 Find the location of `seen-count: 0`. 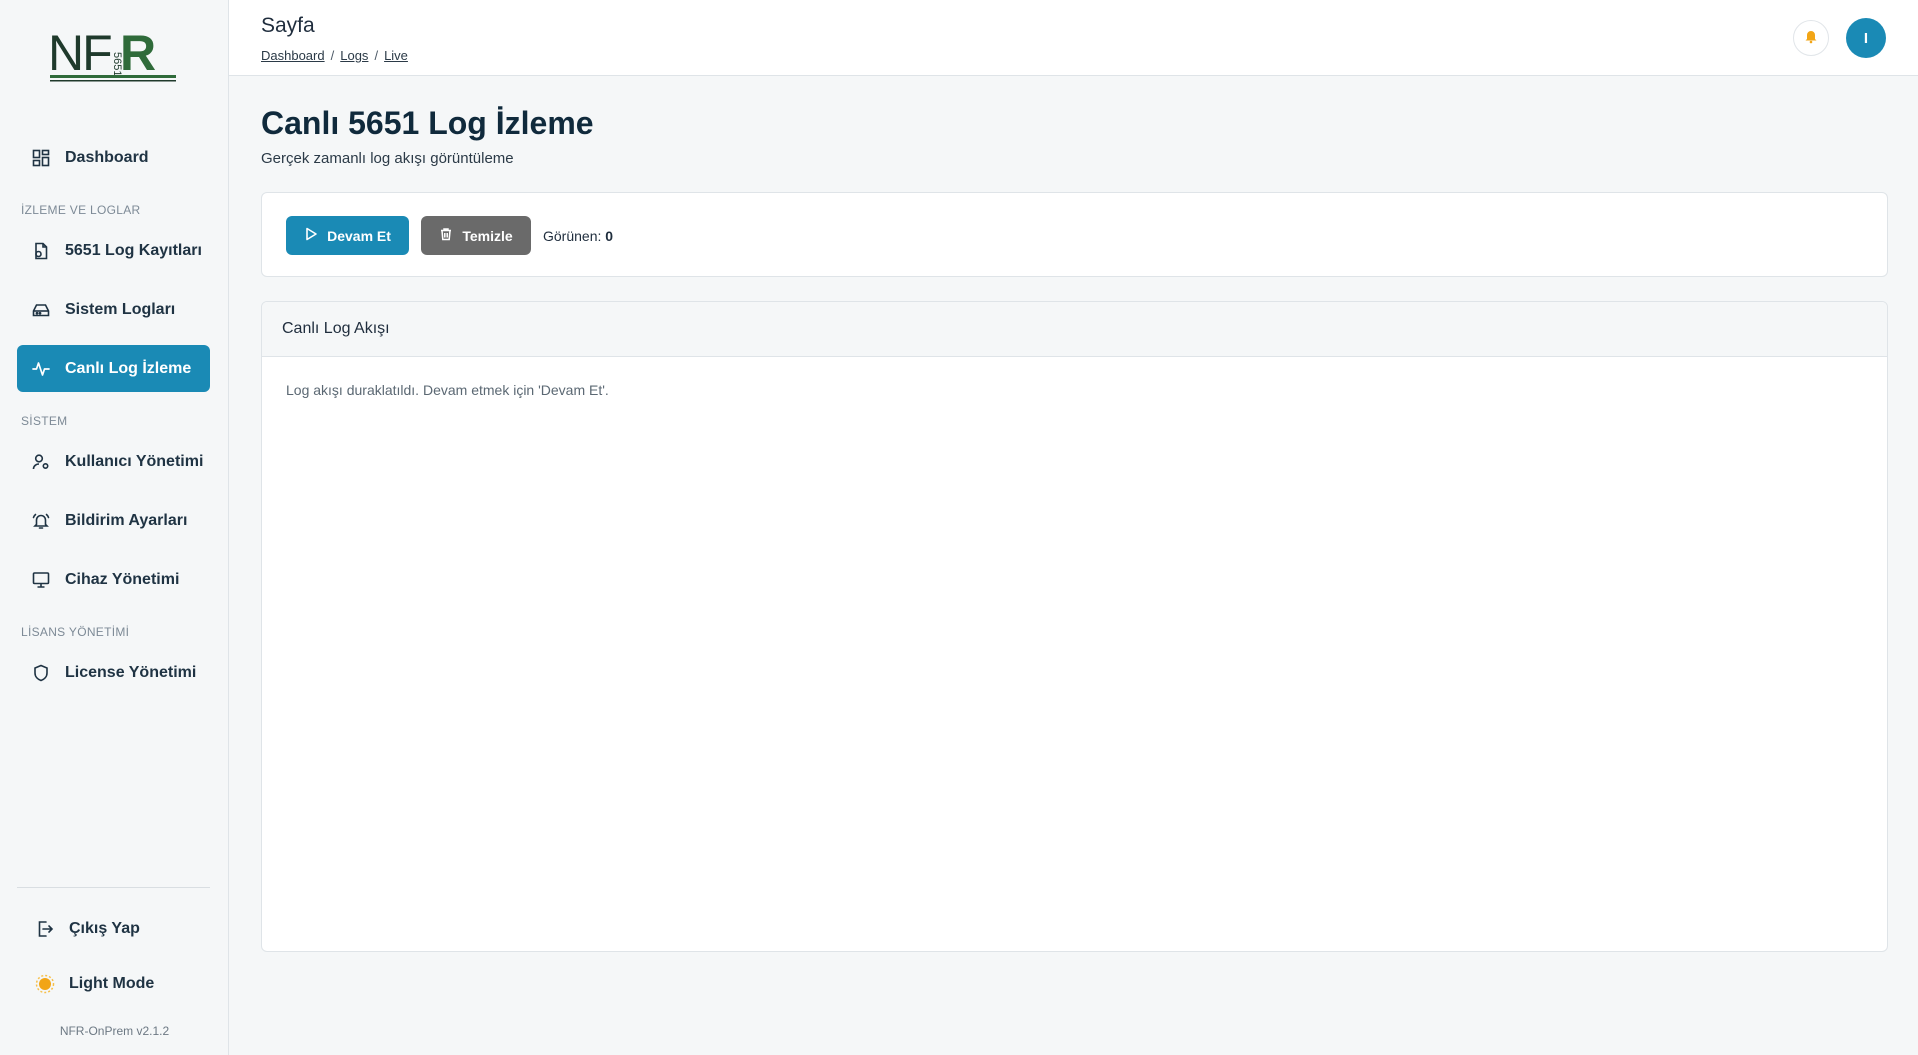

seen-count: 0 is located at coordinates (609, 236).